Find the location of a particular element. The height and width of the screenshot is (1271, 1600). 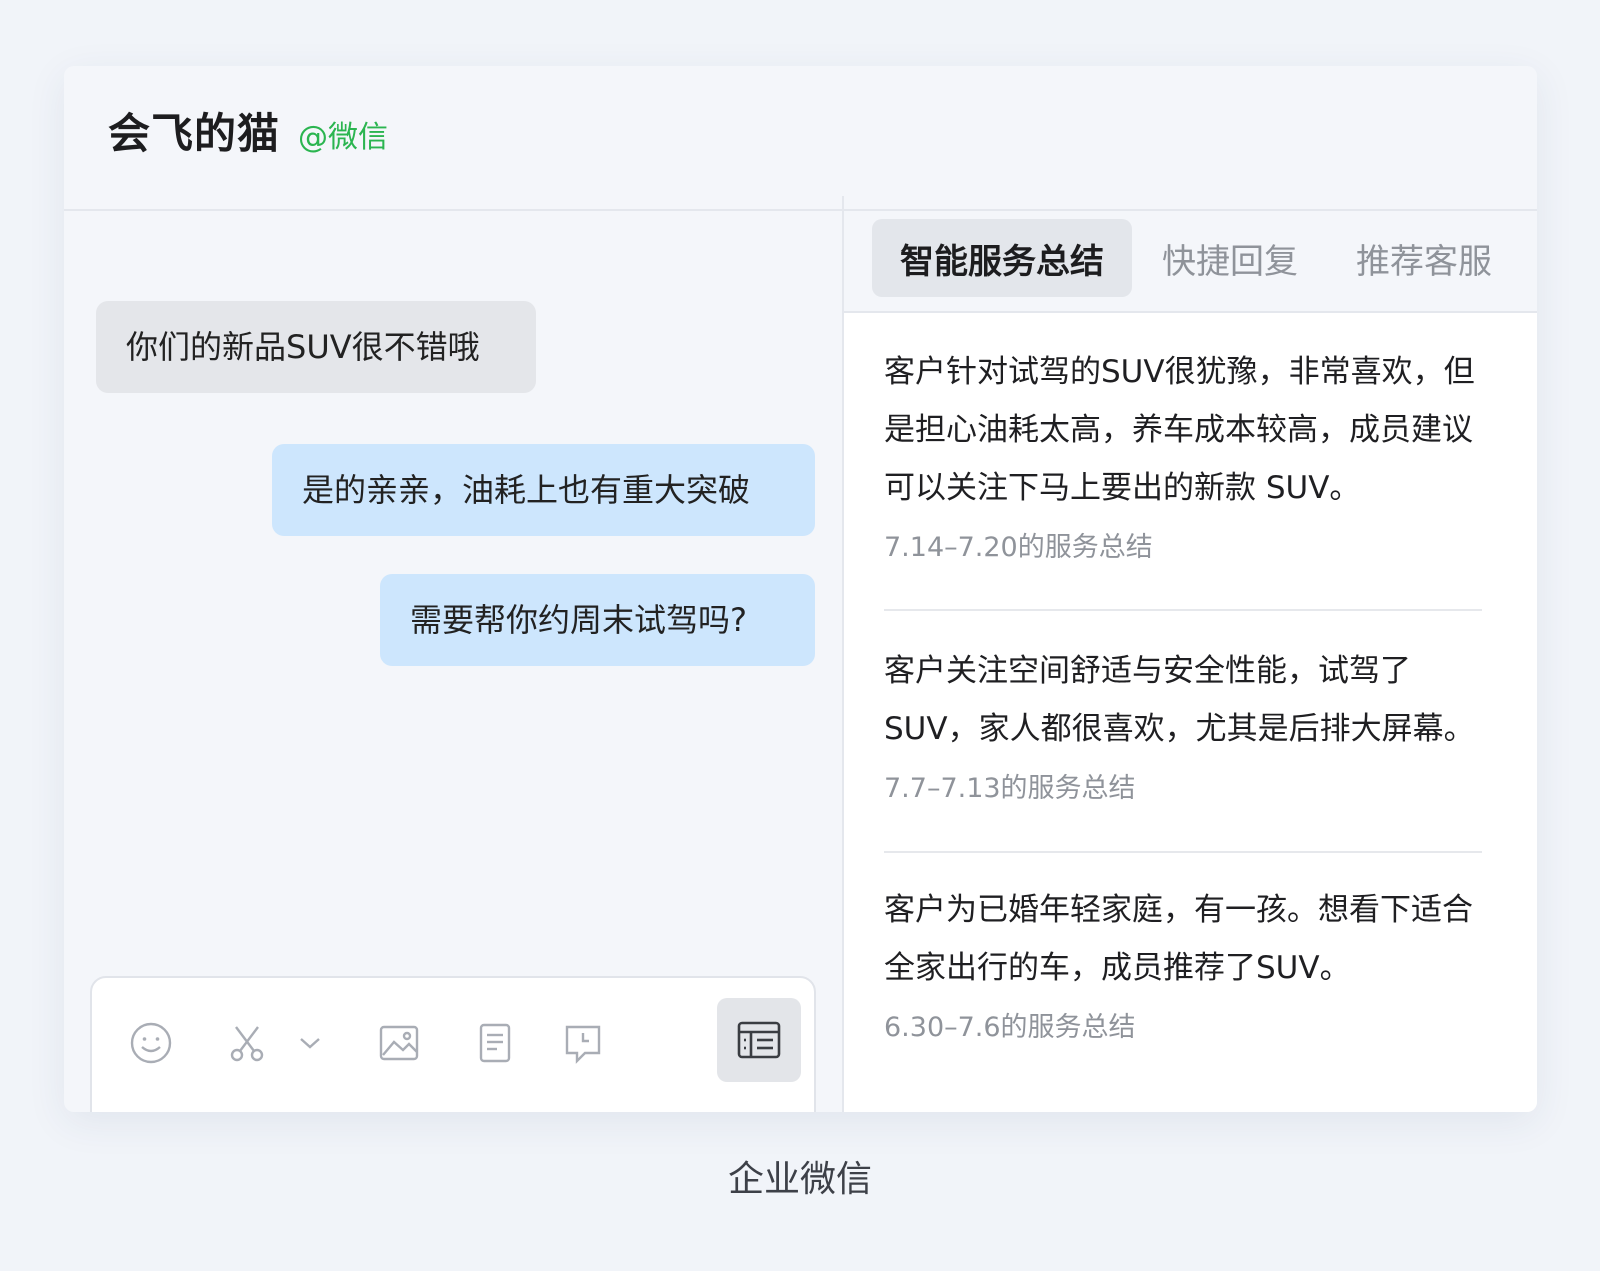

message-bubble-outgoing: 是的亲亲，油耗上也有重大突破 is located at coordinates (543, 490).